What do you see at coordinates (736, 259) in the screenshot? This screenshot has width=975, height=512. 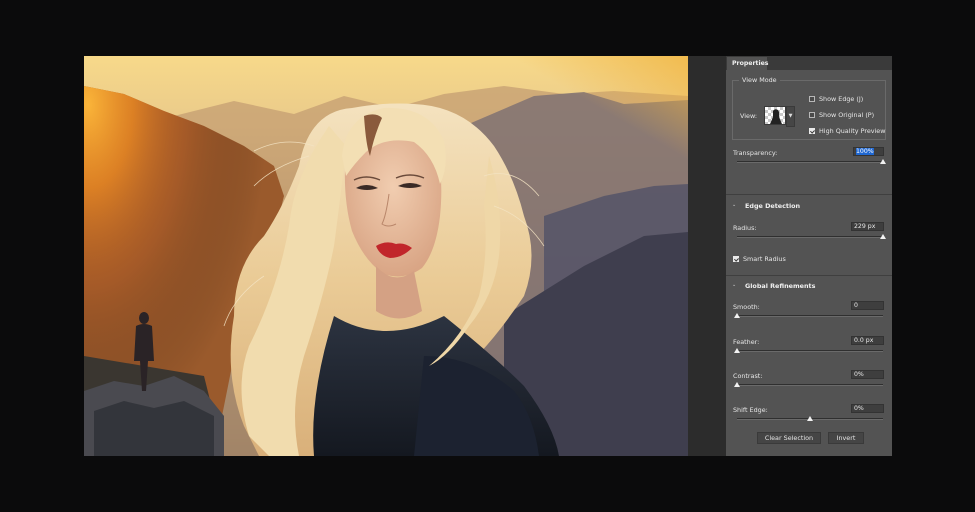 I see `smart-radius-checkbox` at bounding box center [736, 259].